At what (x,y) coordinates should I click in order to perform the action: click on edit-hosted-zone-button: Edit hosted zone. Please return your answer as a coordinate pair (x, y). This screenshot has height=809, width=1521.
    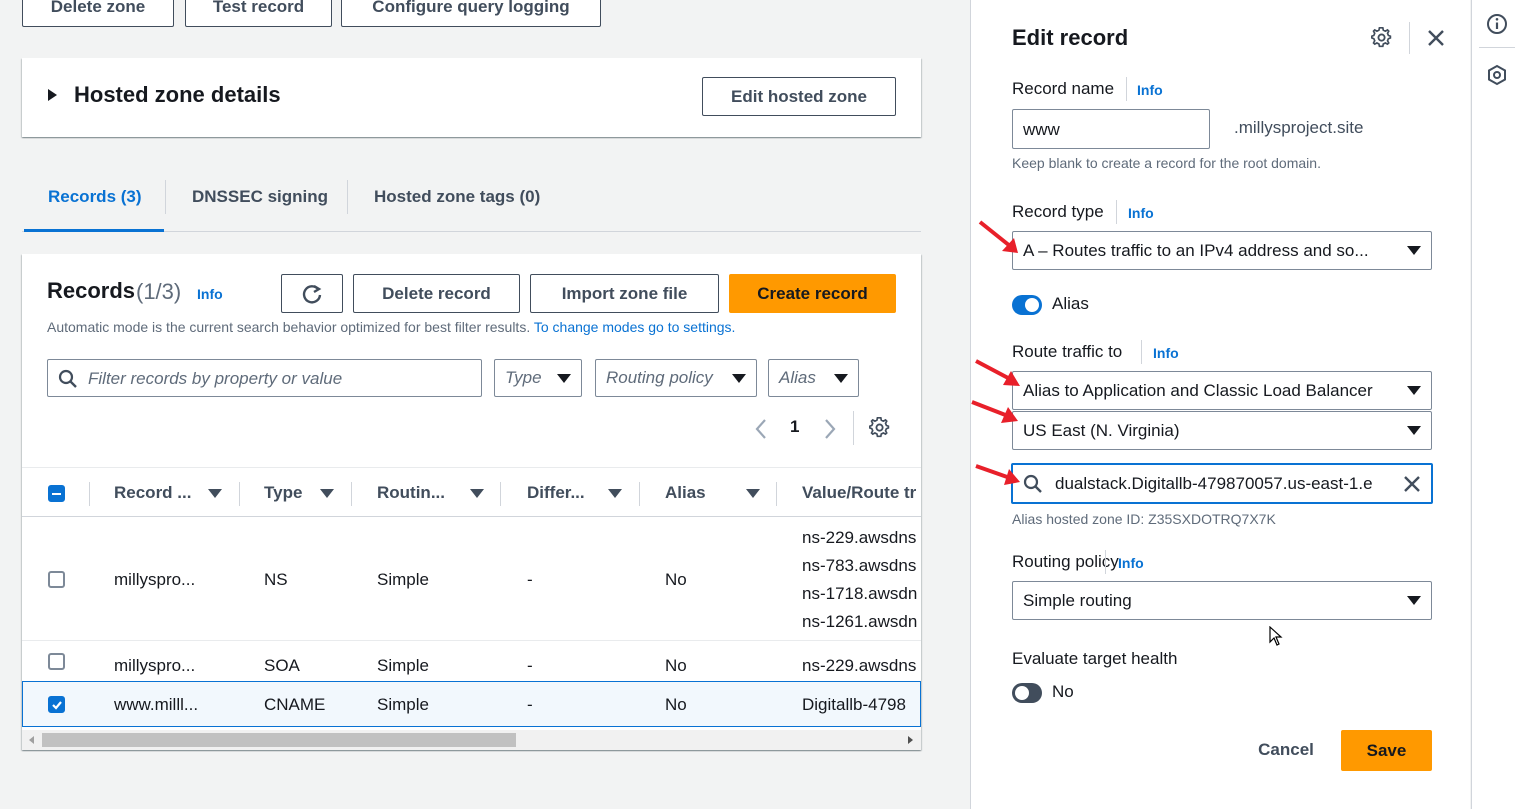
    Looking at the image, I should click on (799, 96).